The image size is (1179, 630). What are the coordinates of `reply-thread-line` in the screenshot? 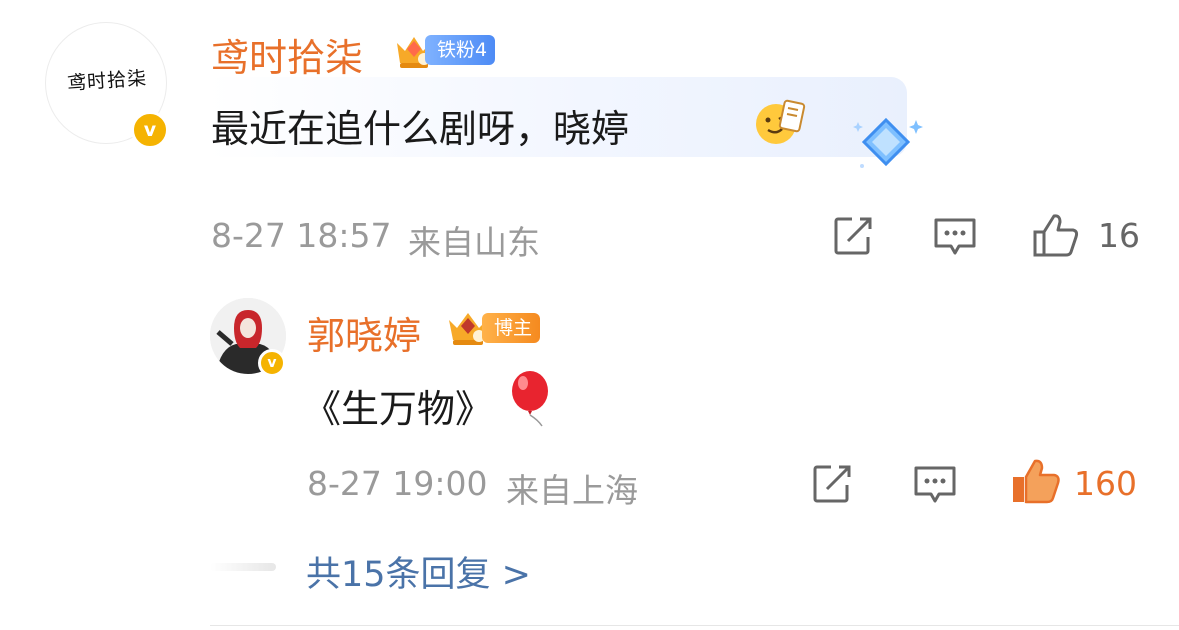 It's located at (243, 567).